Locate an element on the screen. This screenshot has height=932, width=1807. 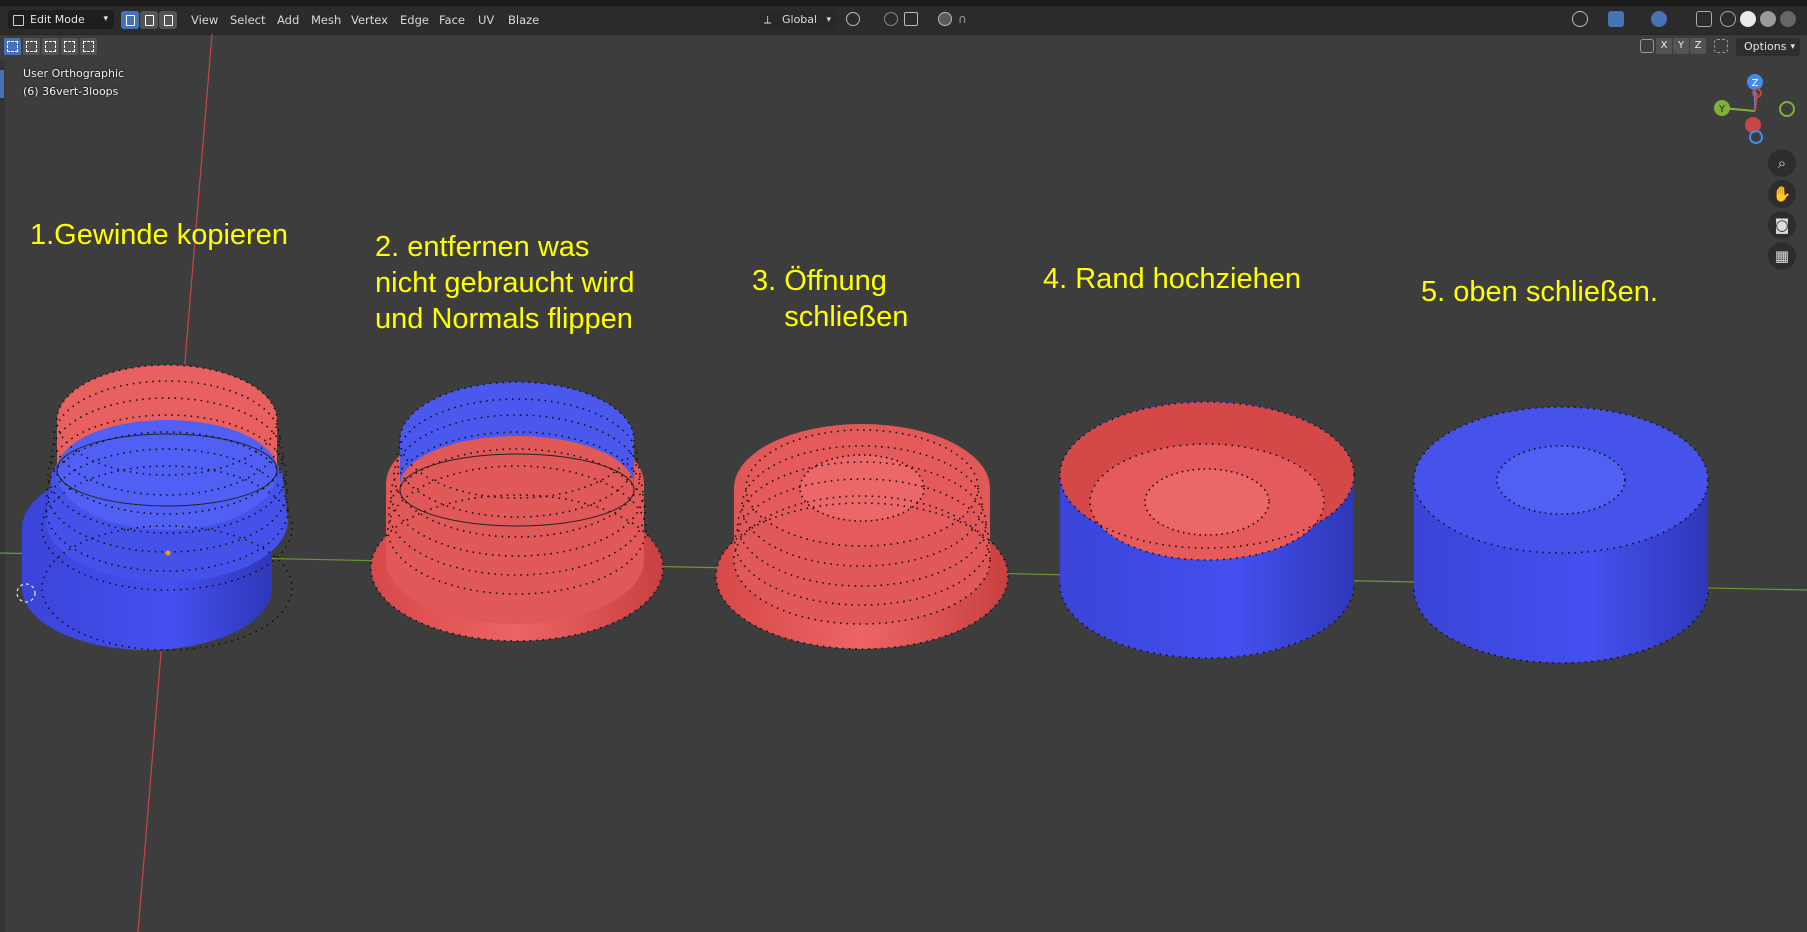
annotation-text: 1.Gewinde kopieren is located at coordinates (159, 235).